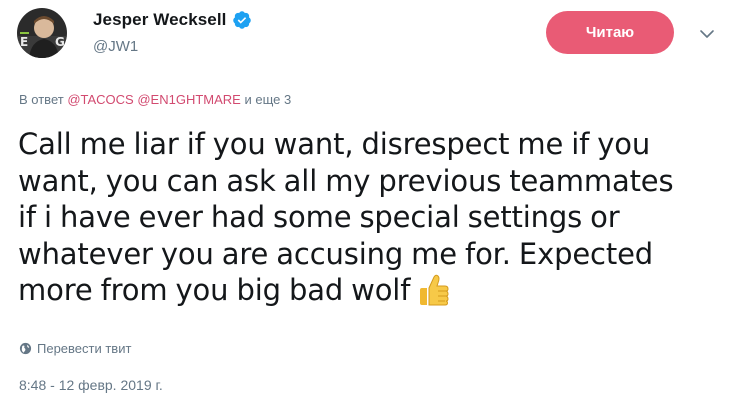  I want to click on reply-prefix: В ответ, so click(41, 99).